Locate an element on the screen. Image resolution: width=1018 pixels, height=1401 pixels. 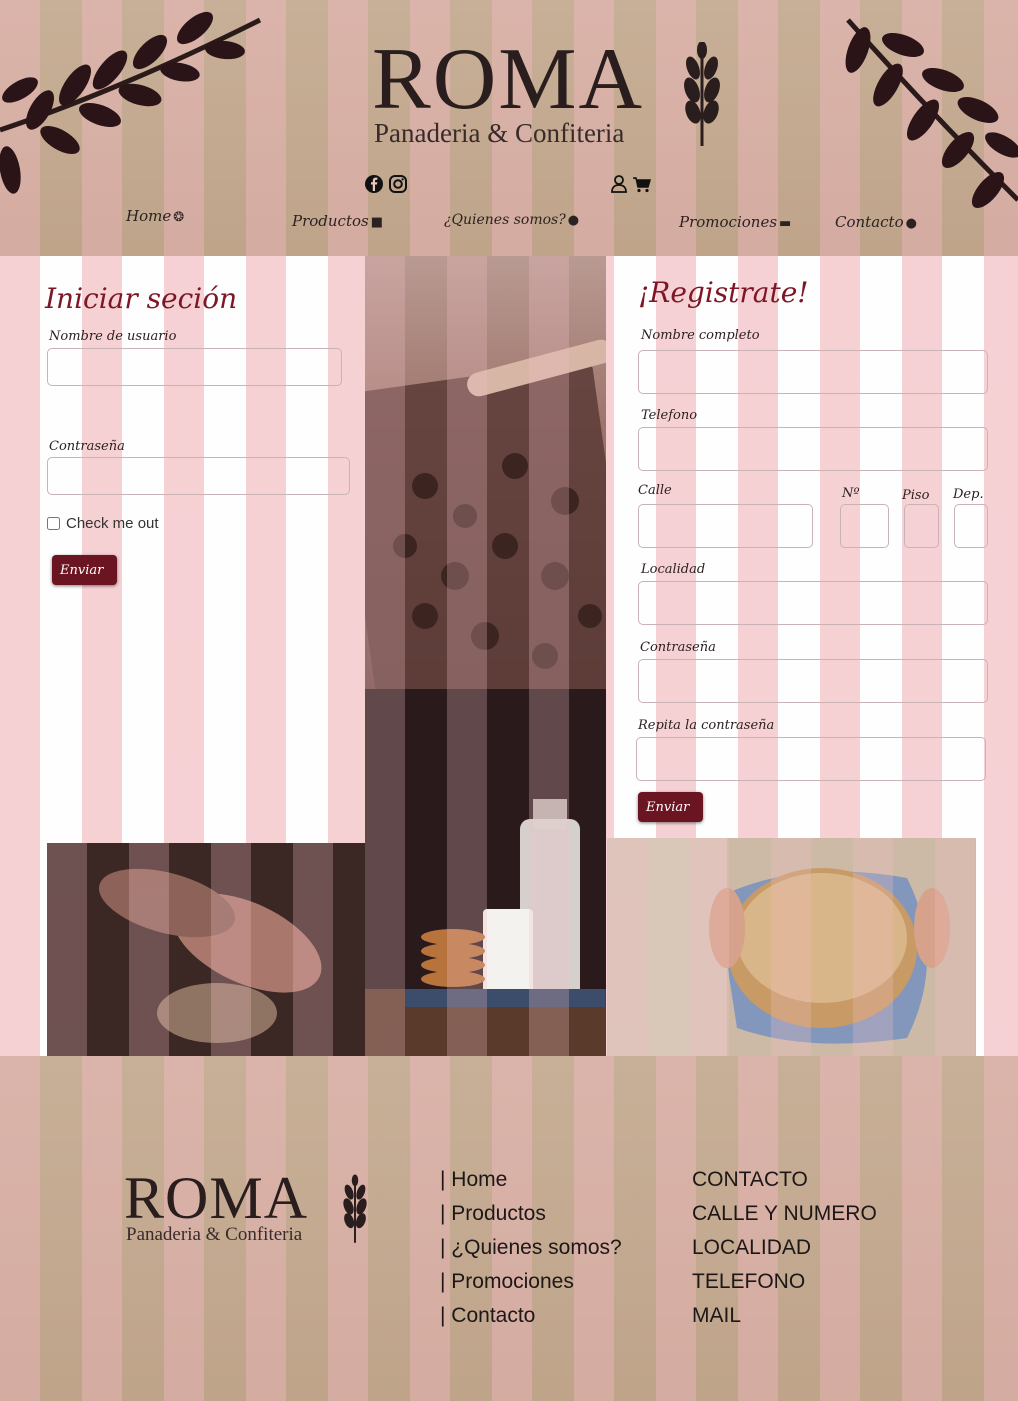
floor-input is located at coordinates (921, 526).